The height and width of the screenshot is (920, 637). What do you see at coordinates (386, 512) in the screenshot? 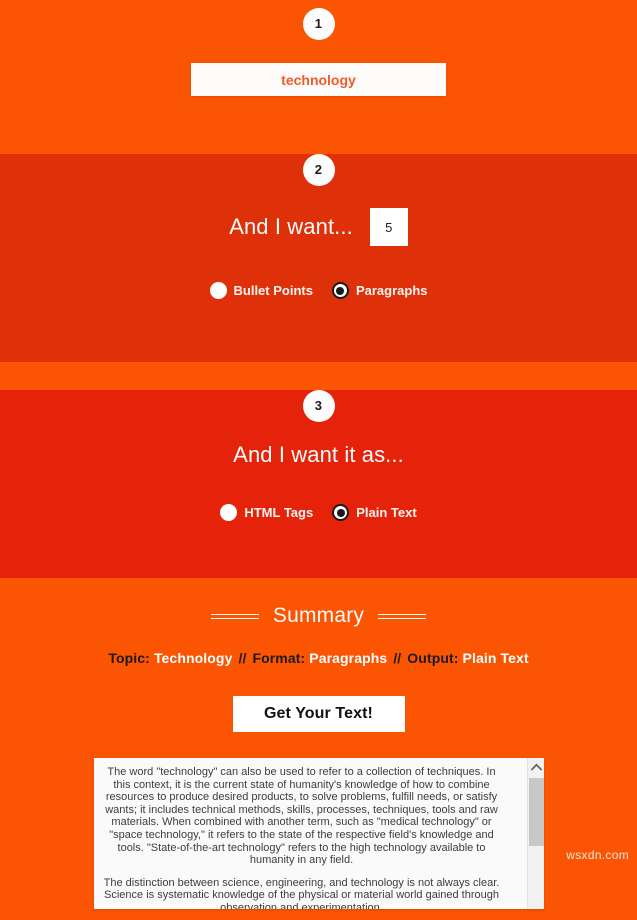
I see `radio-label-plain-text: Plain Text` at bounding box center [386, 512].